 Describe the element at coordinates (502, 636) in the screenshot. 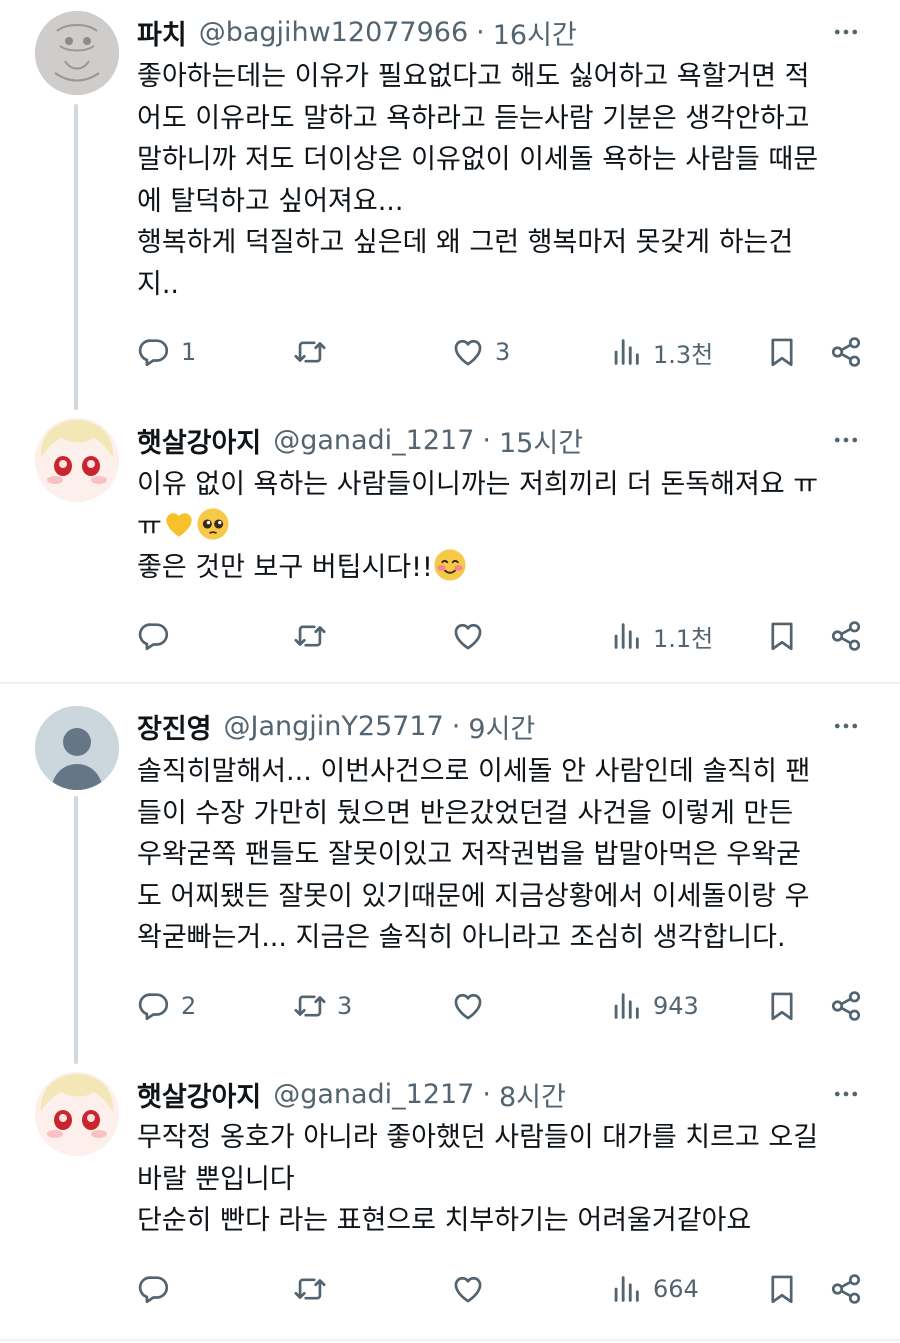

I see `action-bar: 1.1천` at that location.